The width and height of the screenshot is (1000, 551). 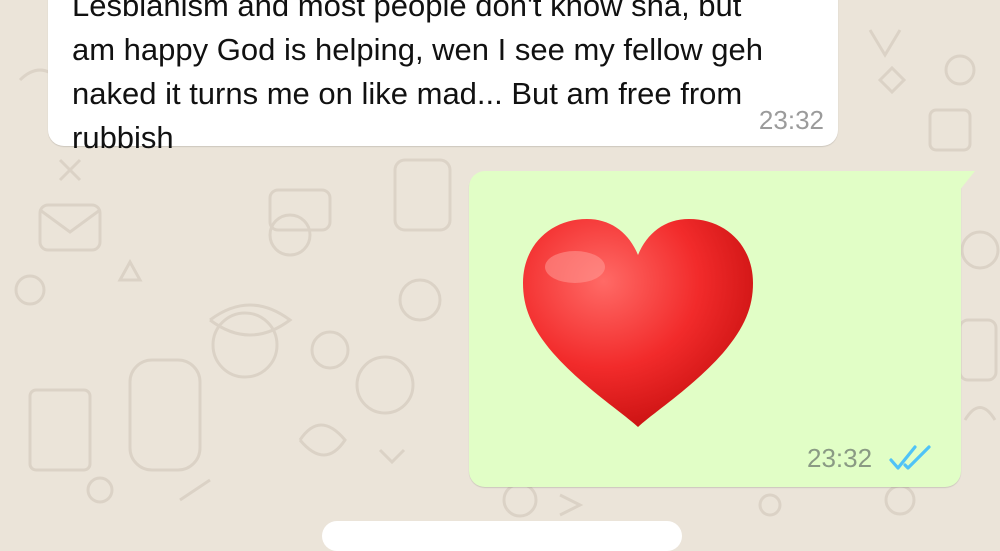 I want to click on message-input-bar, so click(x=502, y=536).